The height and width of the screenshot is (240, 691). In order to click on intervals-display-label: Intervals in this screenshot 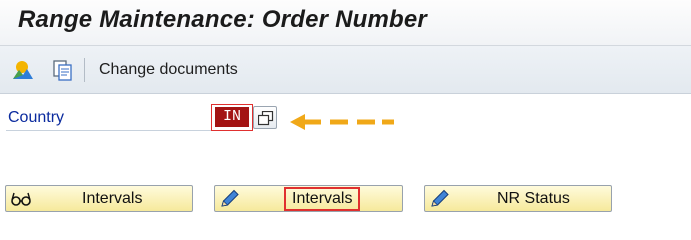, I will do `click(112, 198)`.